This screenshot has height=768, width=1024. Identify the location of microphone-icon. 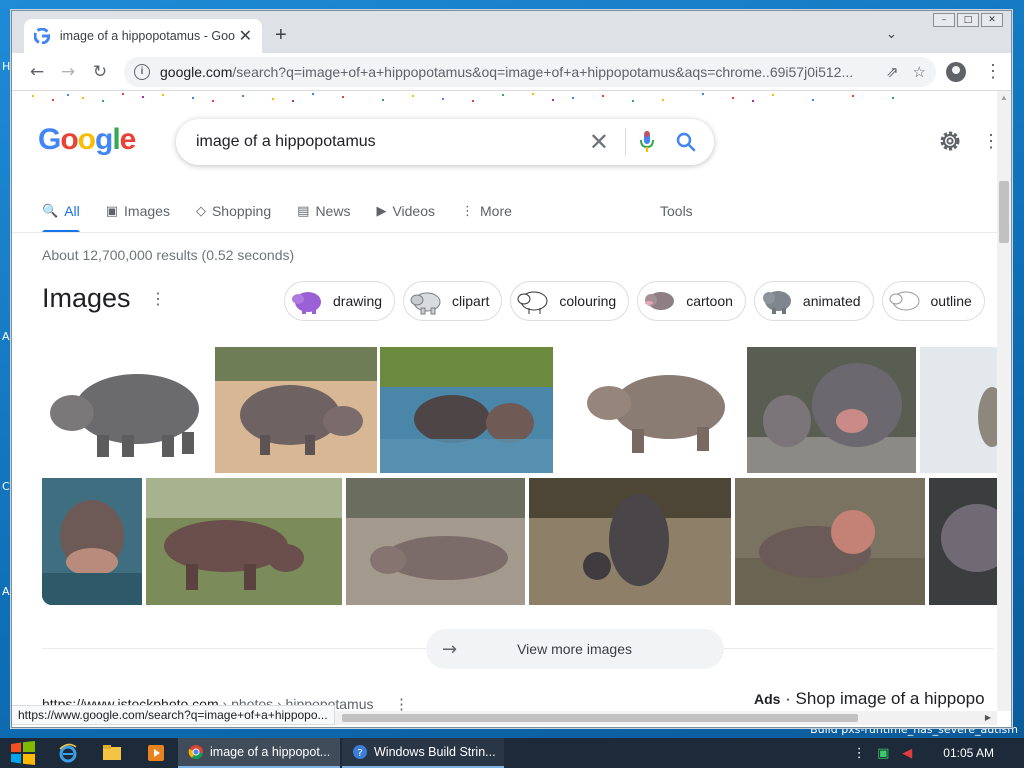
(647, 142).